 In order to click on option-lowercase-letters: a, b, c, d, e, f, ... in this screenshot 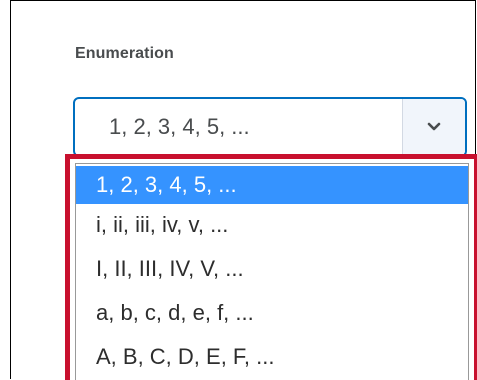, I will do `click(272, 313)`.